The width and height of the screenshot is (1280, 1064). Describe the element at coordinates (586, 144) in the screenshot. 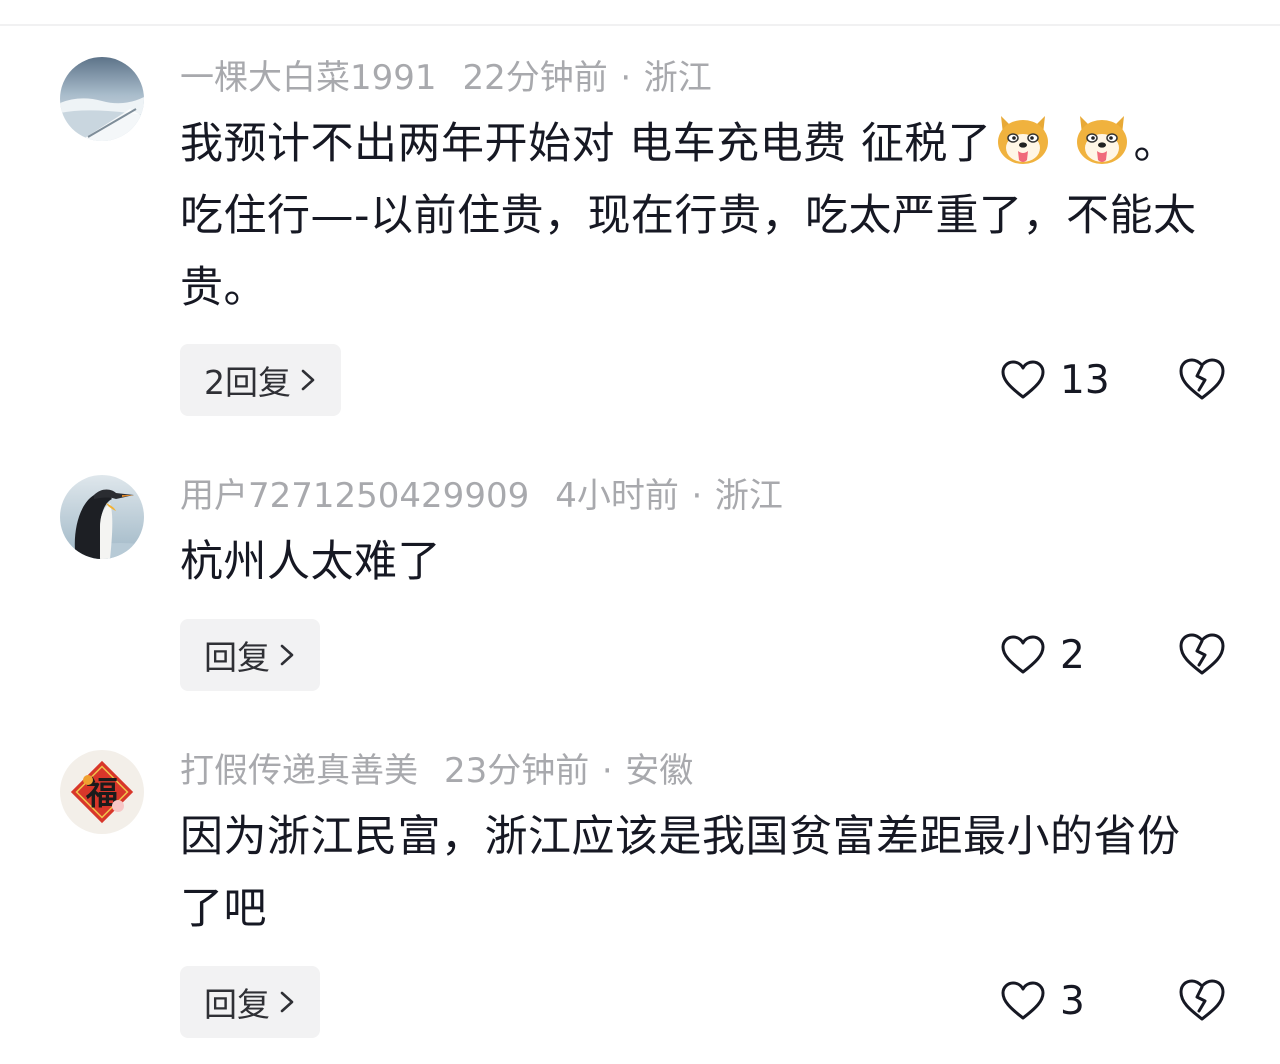

I see `comment-text-part1: 我预计不出两年开始对 电车充电费 征税了` at that location.